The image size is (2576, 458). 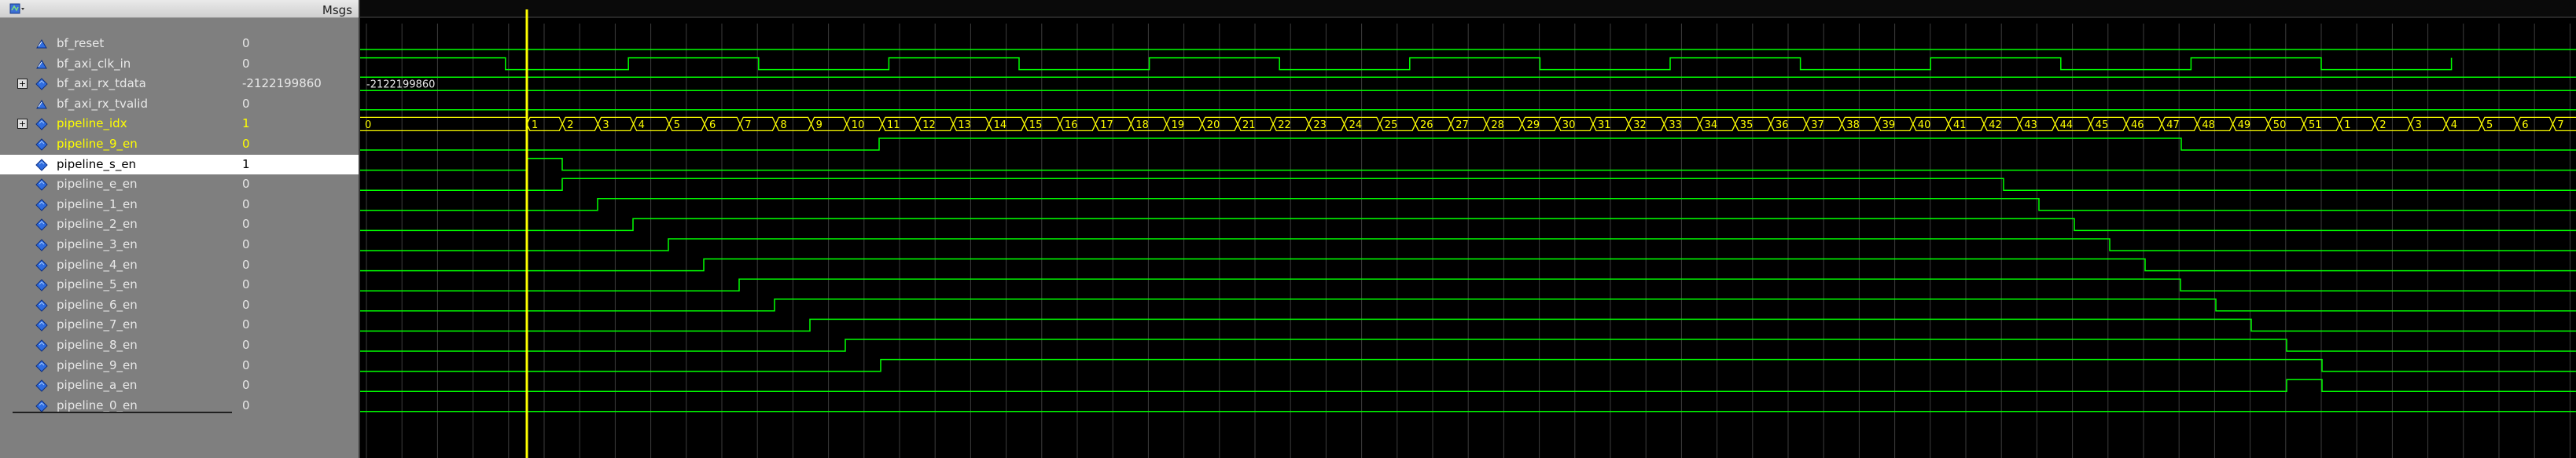 What do you see at coordinates (97, 385) in the screenshot?
I see `signal-name: pipeline_a_en` at bounding box center [97, 385].